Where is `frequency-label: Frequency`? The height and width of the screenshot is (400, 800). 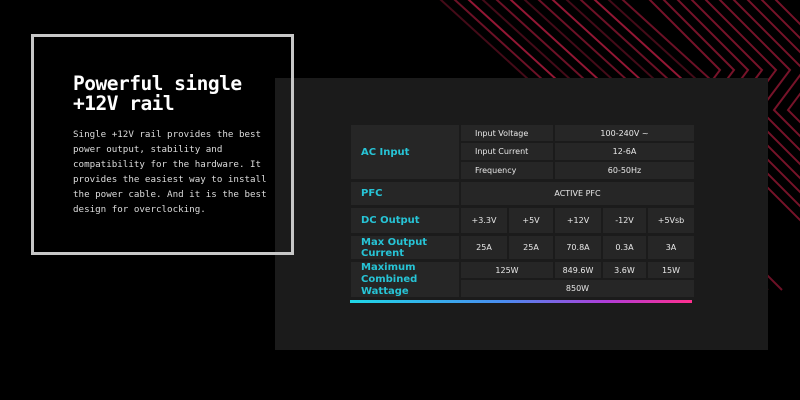
frequency-label: Frequency is located at coordinates (507, 170).